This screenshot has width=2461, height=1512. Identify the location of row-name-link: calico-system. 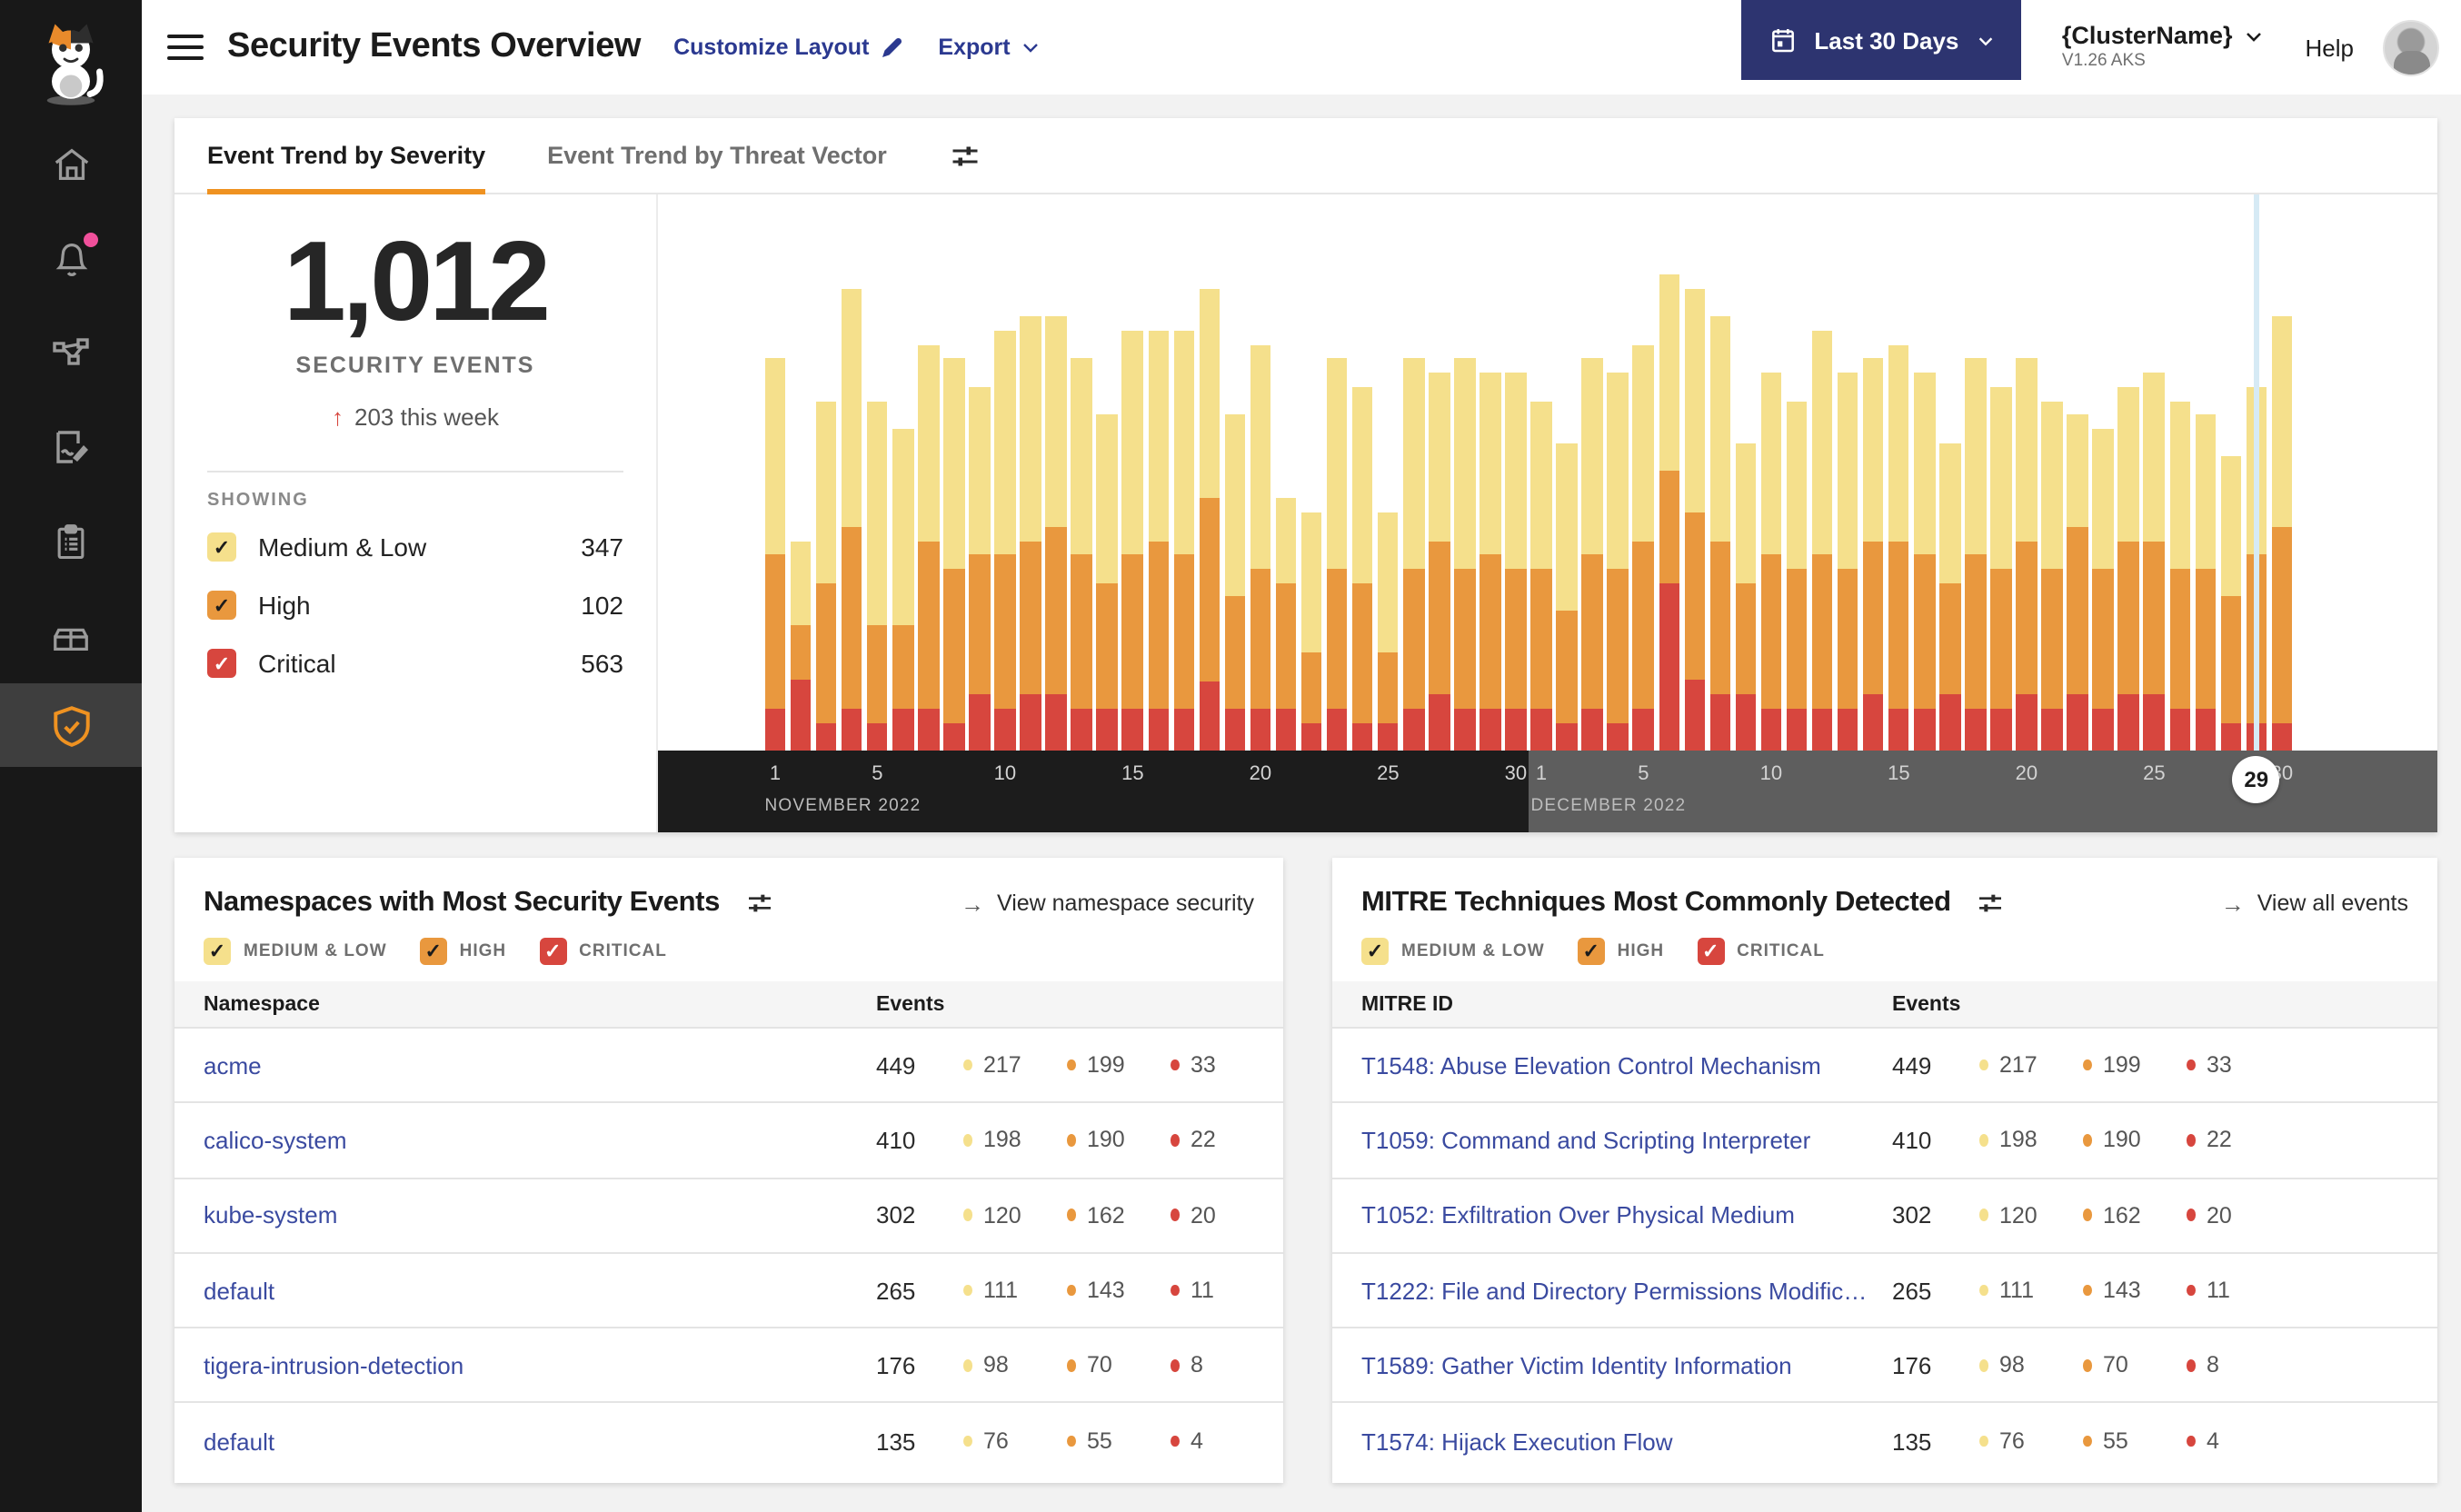
(540, 1140).